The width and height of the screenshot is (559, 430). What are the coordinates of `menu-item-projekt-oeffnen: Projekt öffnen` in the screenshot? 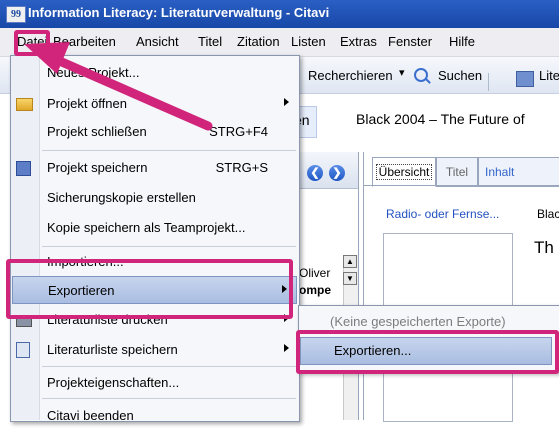 It's located at (154, 104).